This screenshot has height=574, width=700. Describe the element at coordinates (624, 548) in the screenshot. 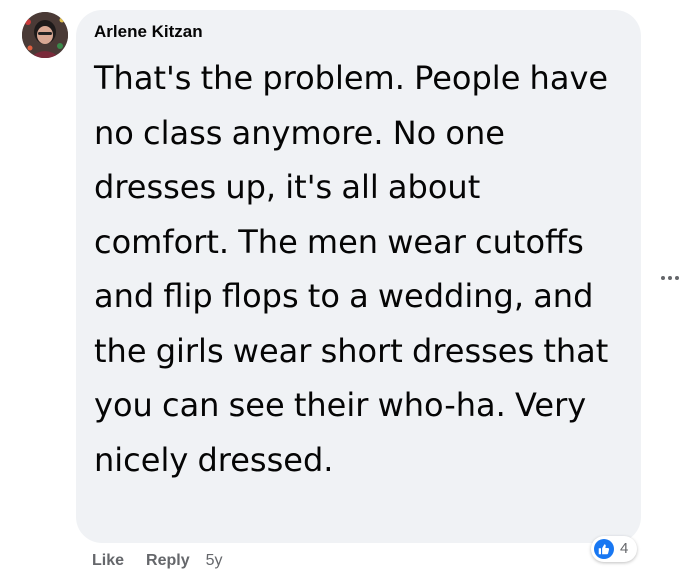

I see `reaction-count: 4` at that location.